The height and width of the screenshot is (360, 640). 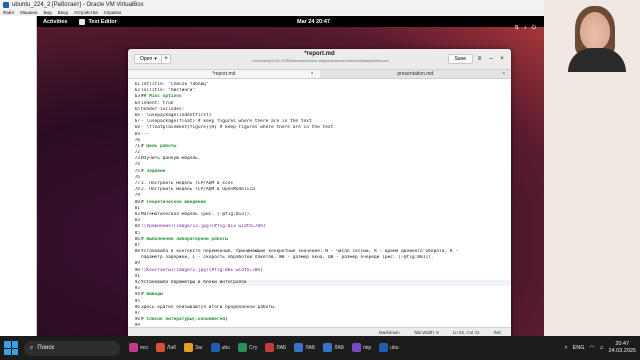 What do you see at coordinates (497, 332) in the screenshot?
I see `insert-mode: INS` at bounding box center [497, 332].